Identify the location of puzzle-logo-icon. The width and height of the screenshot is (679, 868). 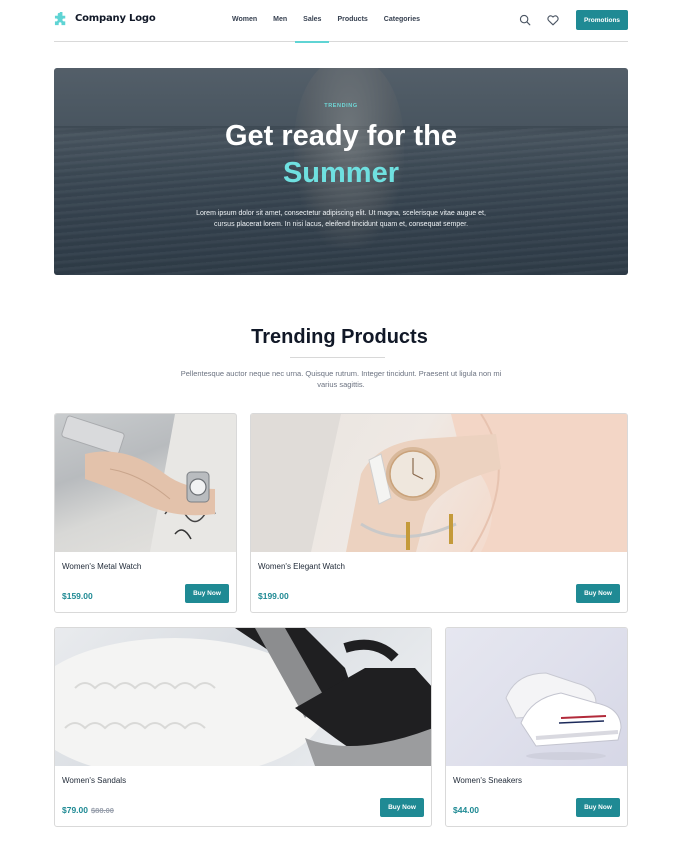
(60, 18).